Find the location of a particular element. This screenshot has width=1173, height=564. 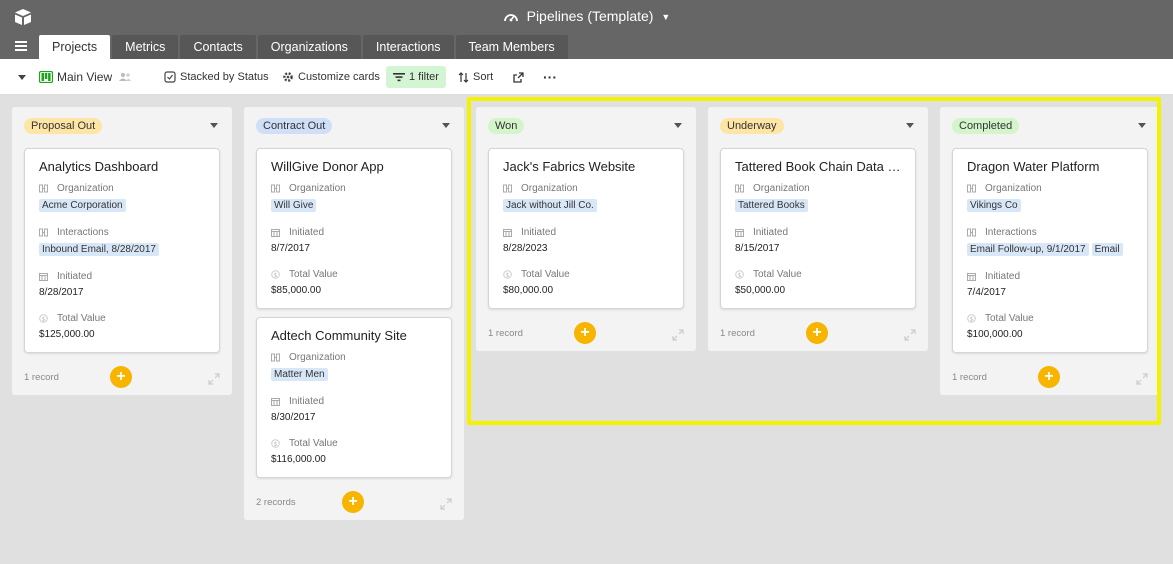

field-label: $ Total Value is located at coordinates (354, 274).